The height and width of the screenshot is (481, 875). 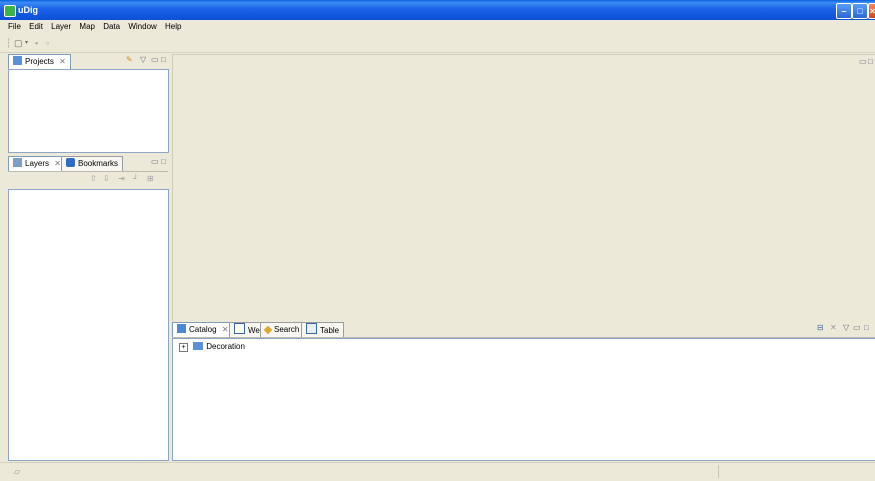 What do you see at coordinates (173, 27) in the screenshot?
I see `menu-help: Help` at bounding box center [173, 27].